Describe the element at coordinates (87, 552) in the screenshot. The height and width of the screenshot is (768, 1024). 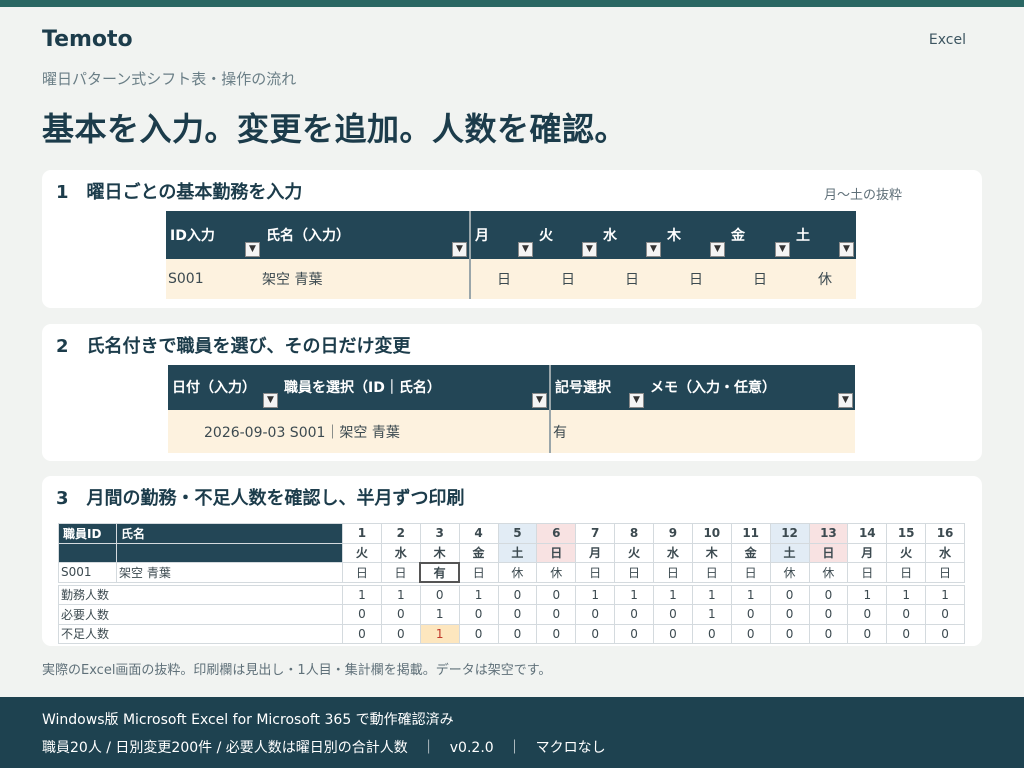
I see `header-filler` at that location.